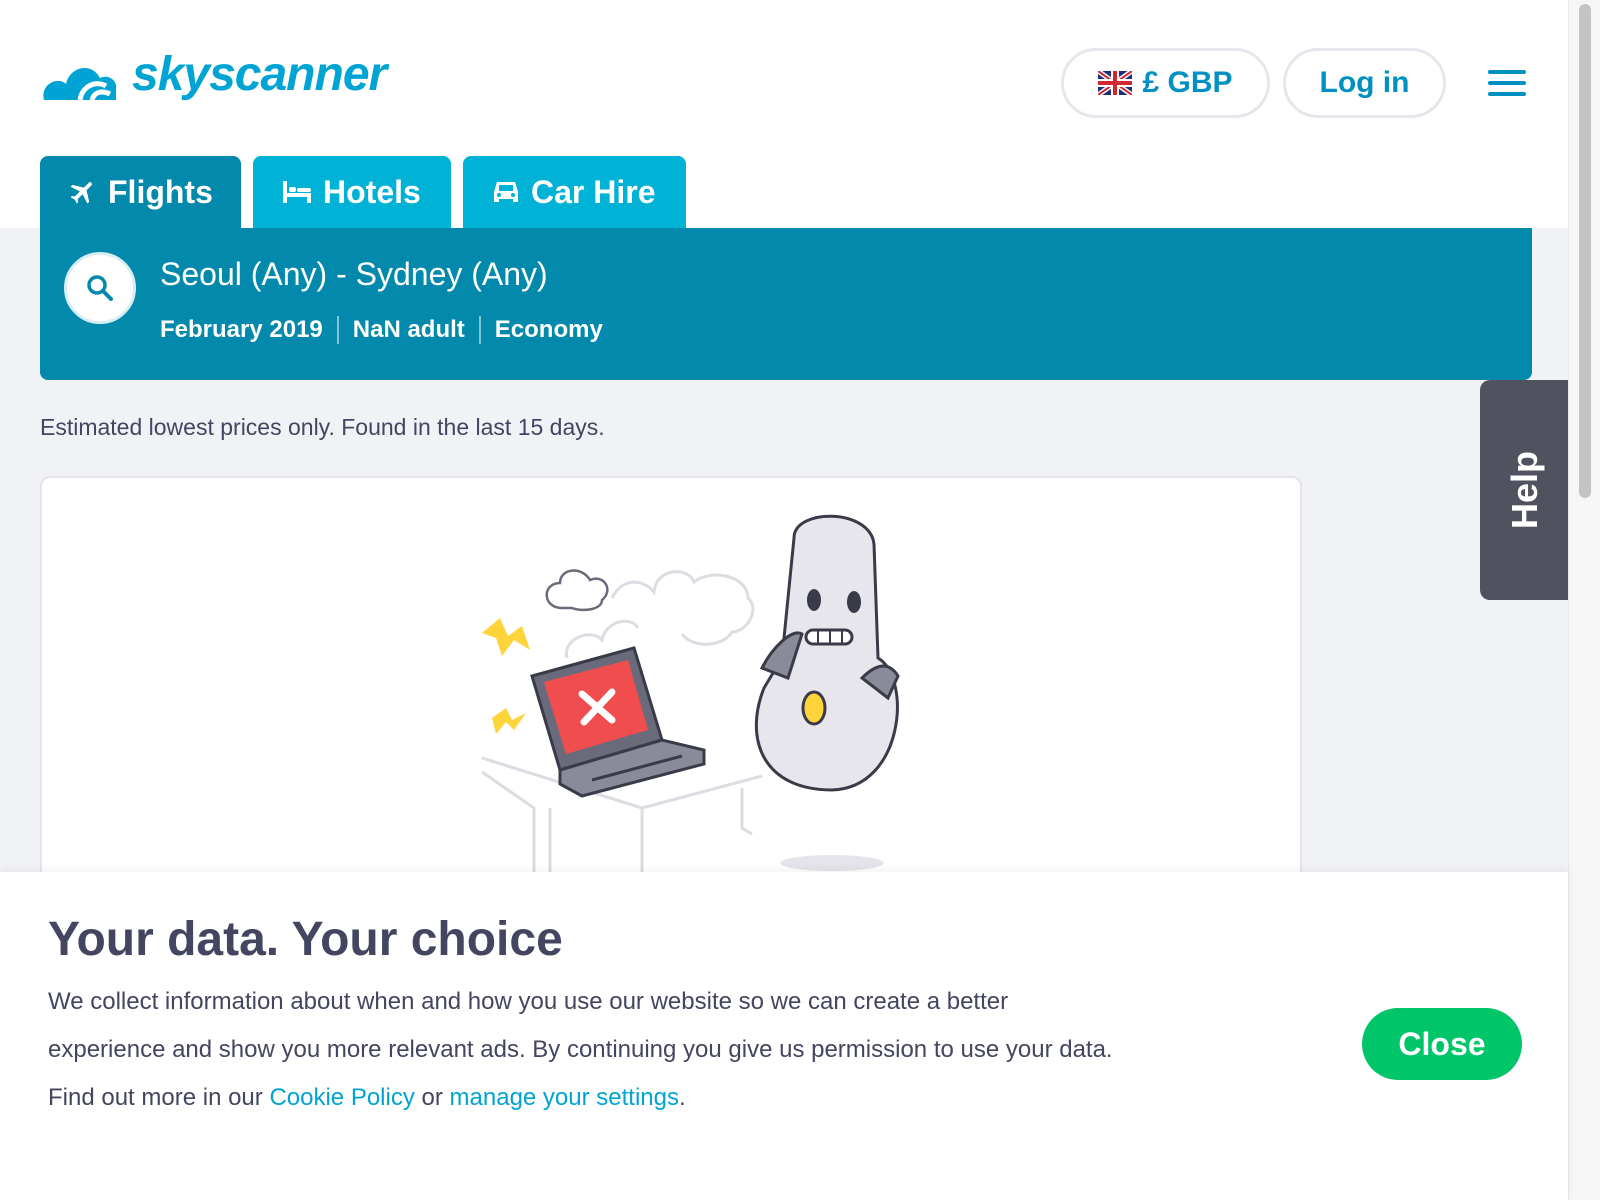 Image resolution: width=1600 pixels, height=1200 pixels. What do you see at coordinates (341, 1097) in the screenshot?
I see `cookie-policy-link: Cookie Policy` at bounding box center [341, 1097].